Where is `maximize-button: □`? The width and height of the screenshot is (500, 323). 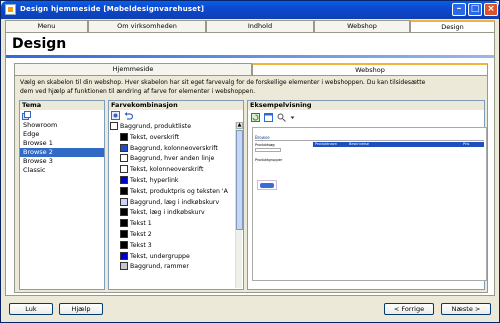
maximize-button: □ is located at coordinates (475, 9).